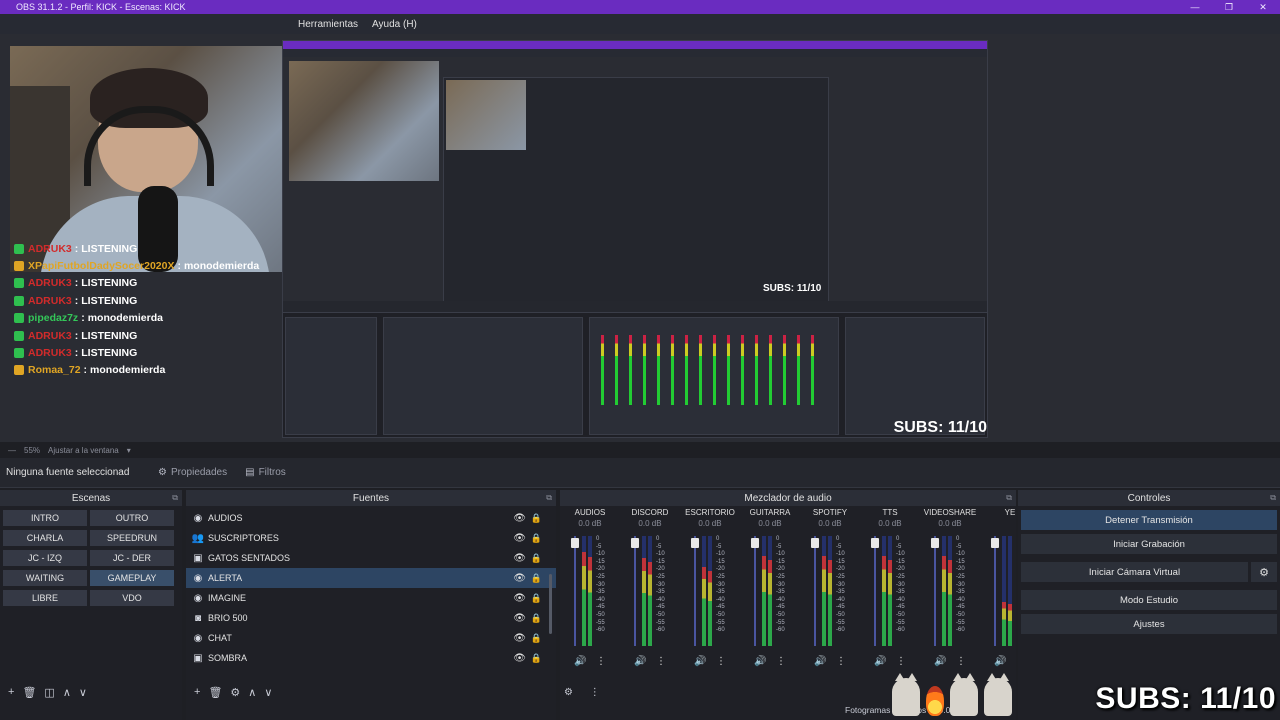  Describe the element at coordinates (371, 558) in the screenshot. I see `source-item: ▣ GATOS SENTADOS 👁 🔒` at that location.